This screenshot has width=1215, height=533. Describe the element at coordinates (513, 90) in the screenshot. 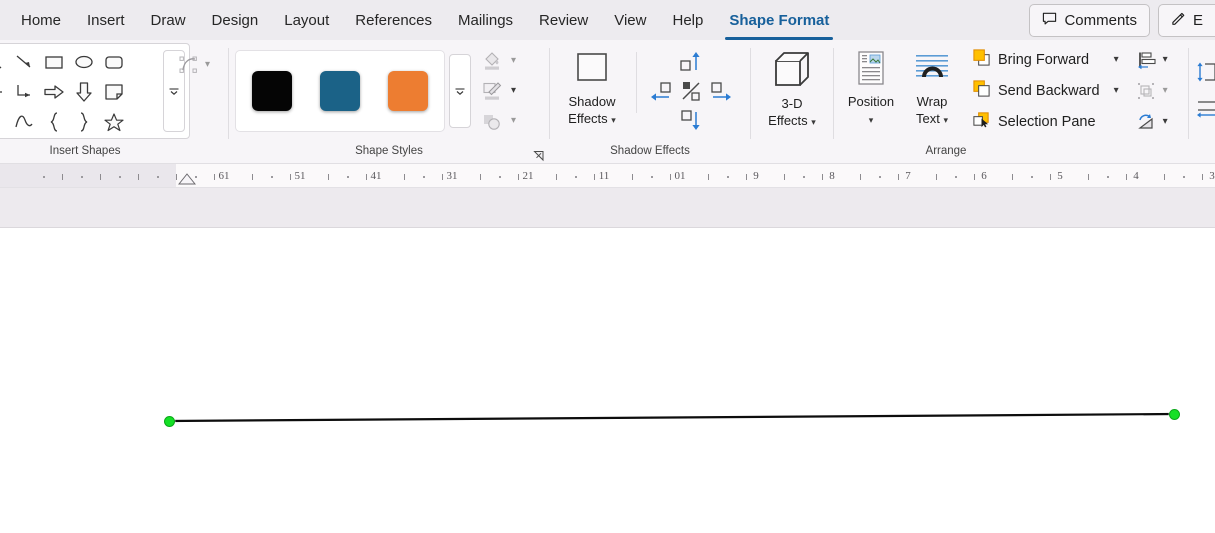

I see `shape-outline-chevron-down-icon: ▾` at that location.